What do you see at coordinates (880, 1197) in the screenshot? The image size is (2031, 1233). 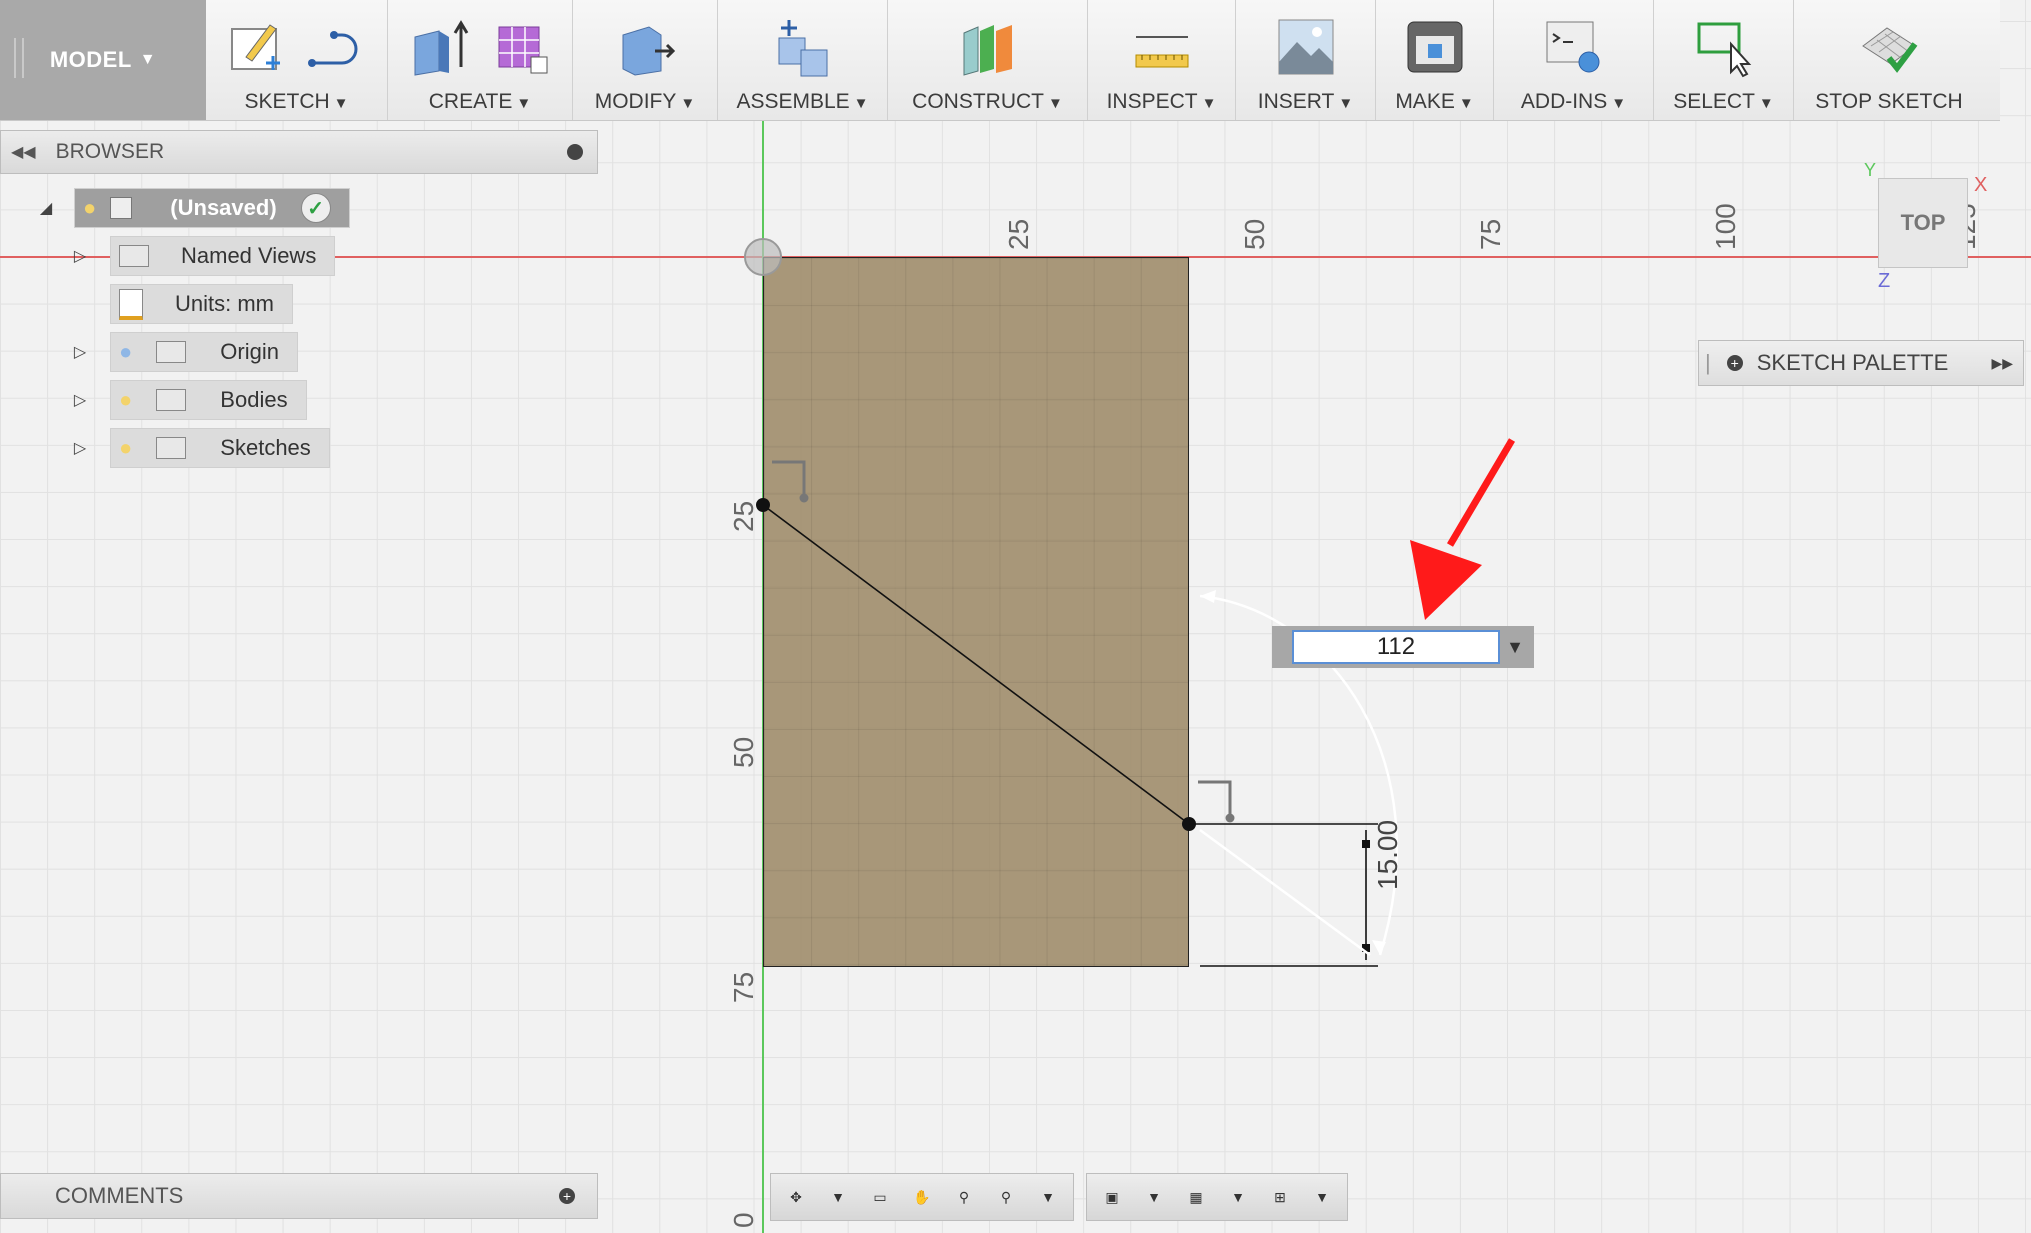 I see `look-at-icon: ▭` at bounding box center [880, 1197].